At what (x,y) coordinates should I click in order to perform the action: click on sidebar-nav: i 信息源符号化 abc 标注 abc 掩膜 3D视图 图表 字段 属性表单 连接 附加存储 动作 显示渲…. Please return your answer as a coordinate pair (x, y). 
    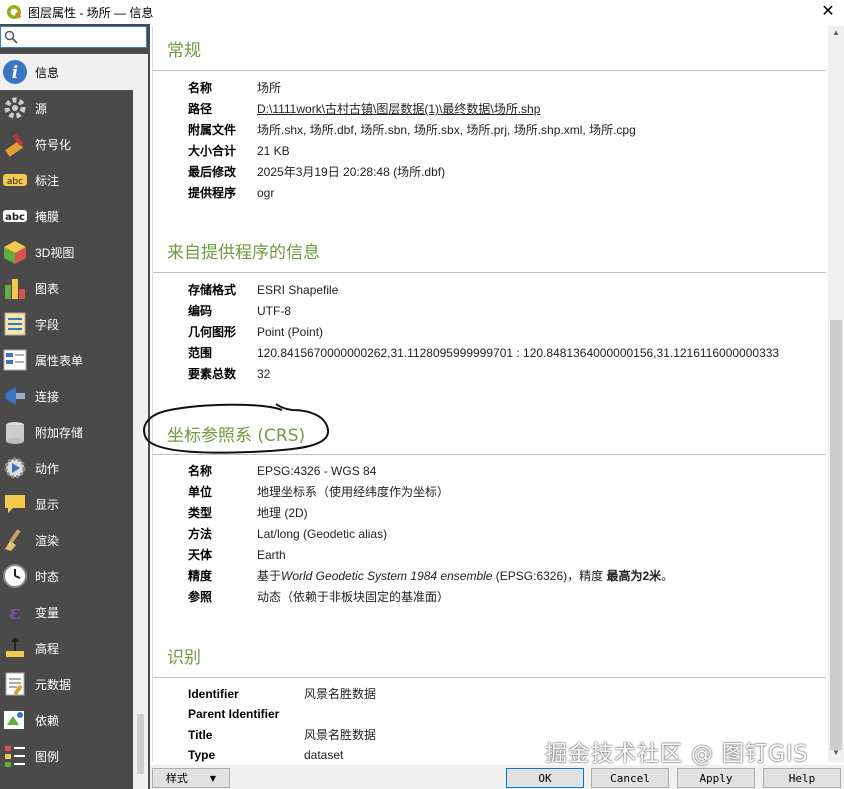
    Looking at the image, I should click on (66, 414).